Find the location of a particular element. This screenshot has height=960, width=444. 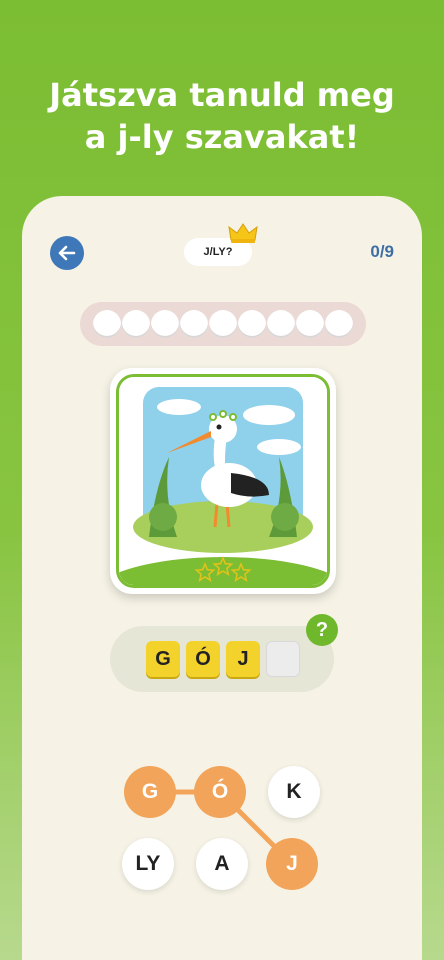

star-rating is located at coordinates (223, 570).